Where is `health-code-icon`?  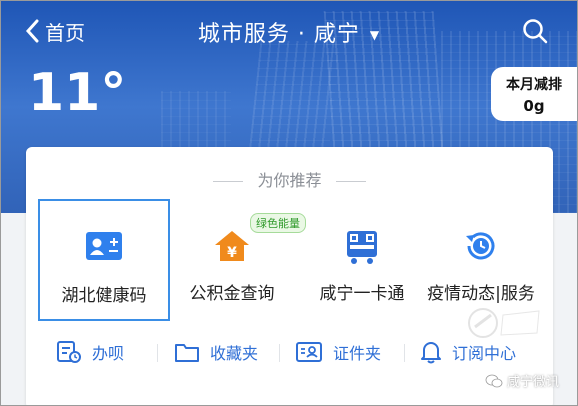 health-code-icon is located at coordinates (104, 246).